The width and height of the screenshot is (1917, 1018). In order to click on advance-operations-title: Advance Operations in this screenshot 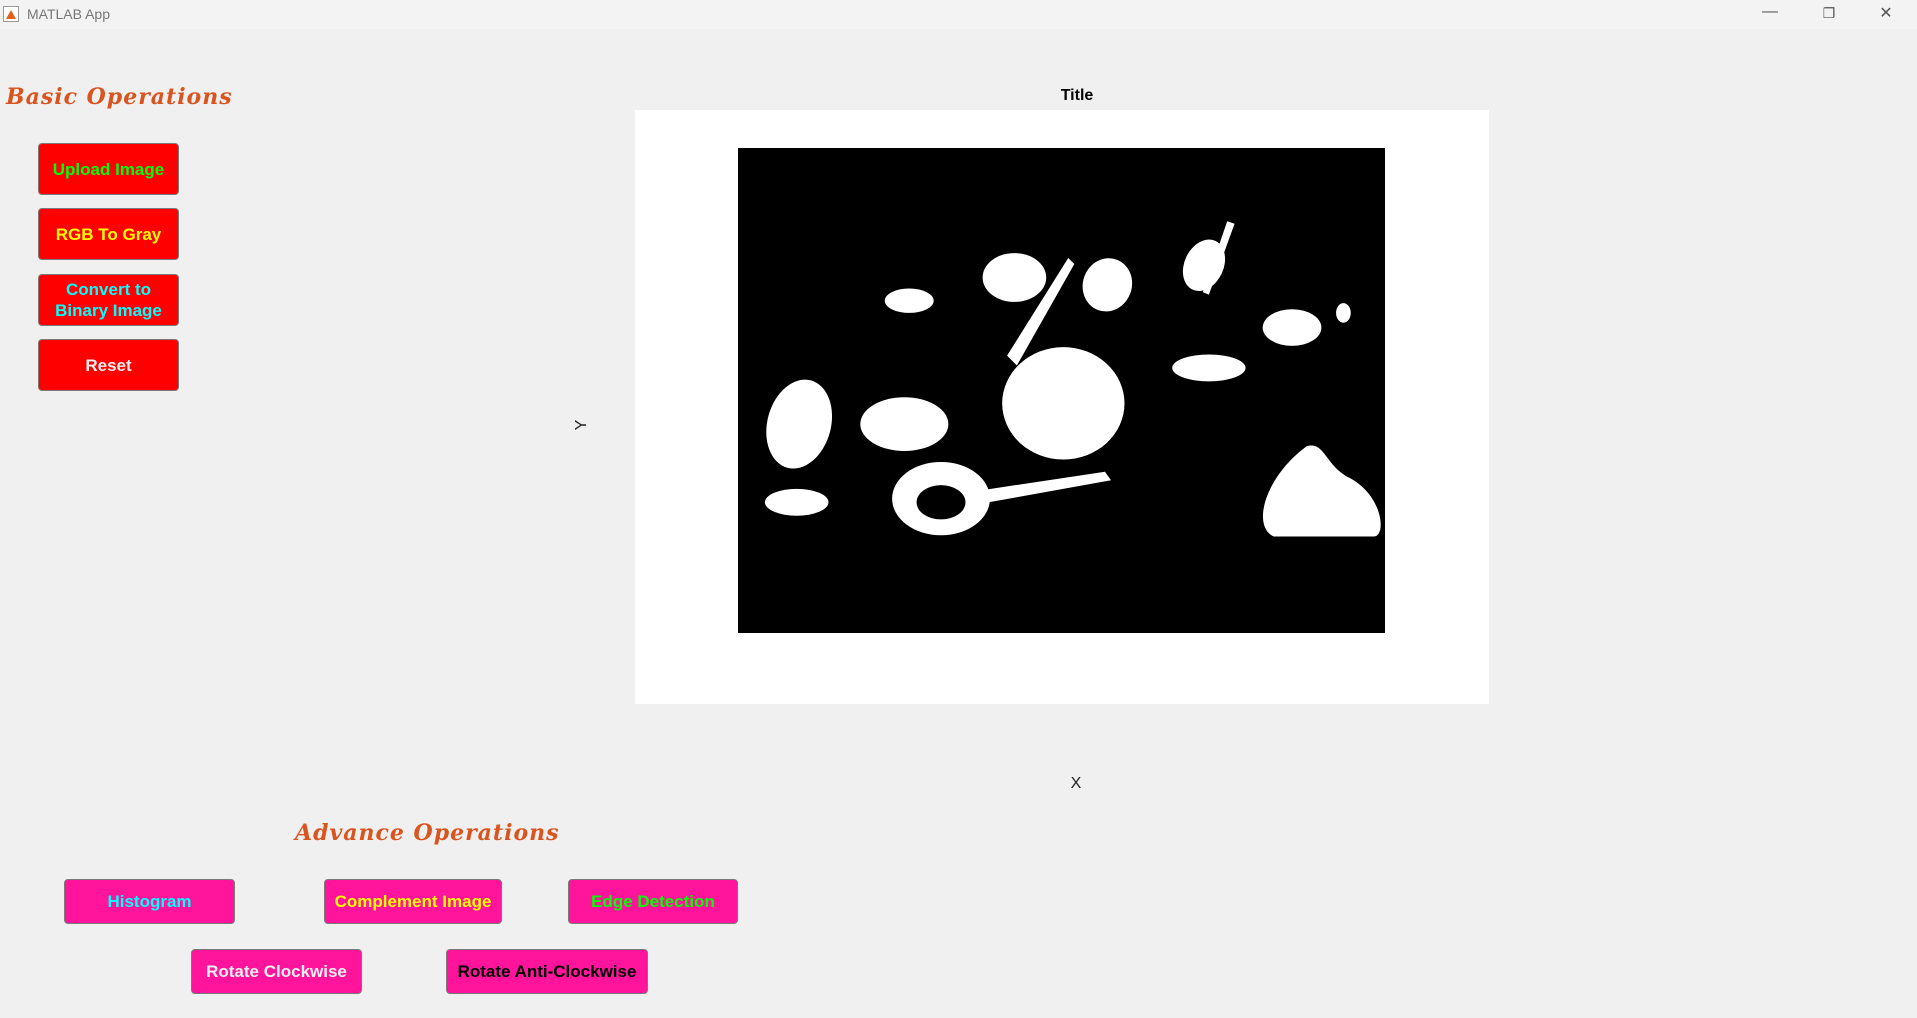, I will do `click(427, 833)`.